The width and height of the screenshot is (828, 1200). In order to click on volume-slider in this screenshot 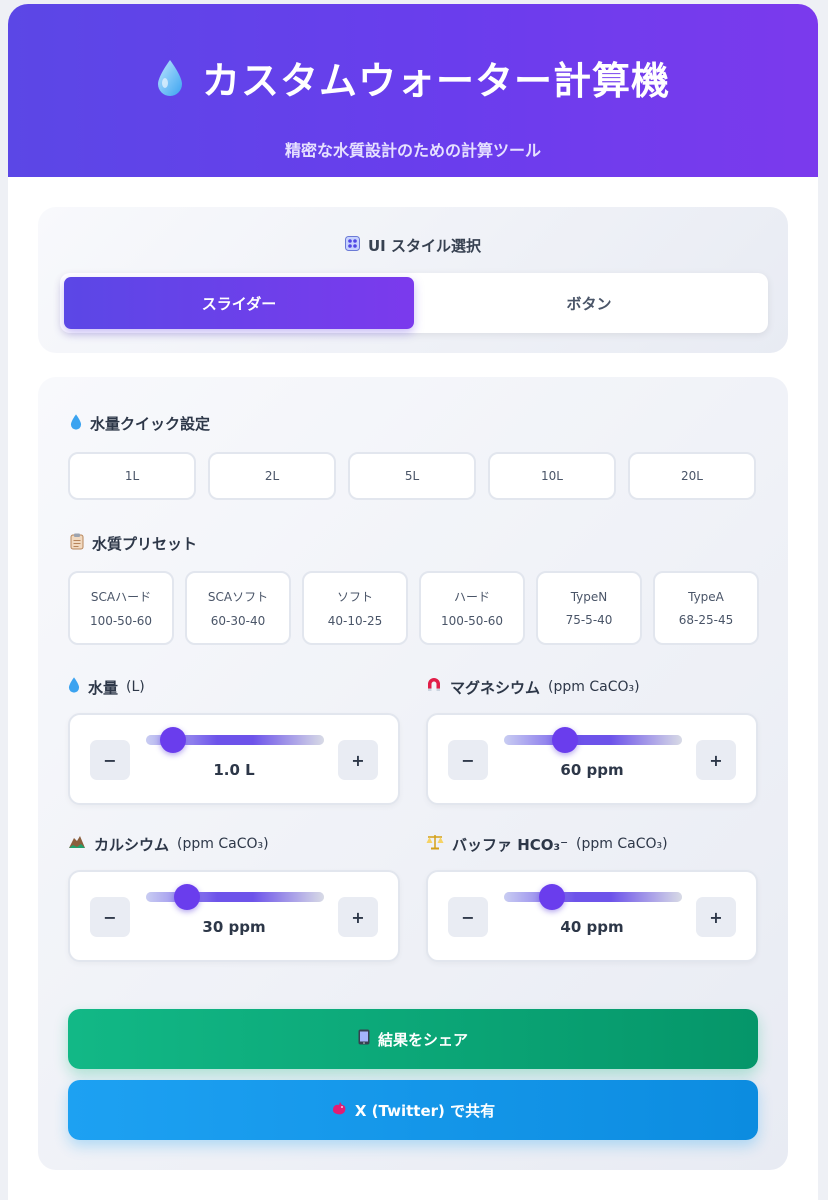, I will do `click(235, 740)`.